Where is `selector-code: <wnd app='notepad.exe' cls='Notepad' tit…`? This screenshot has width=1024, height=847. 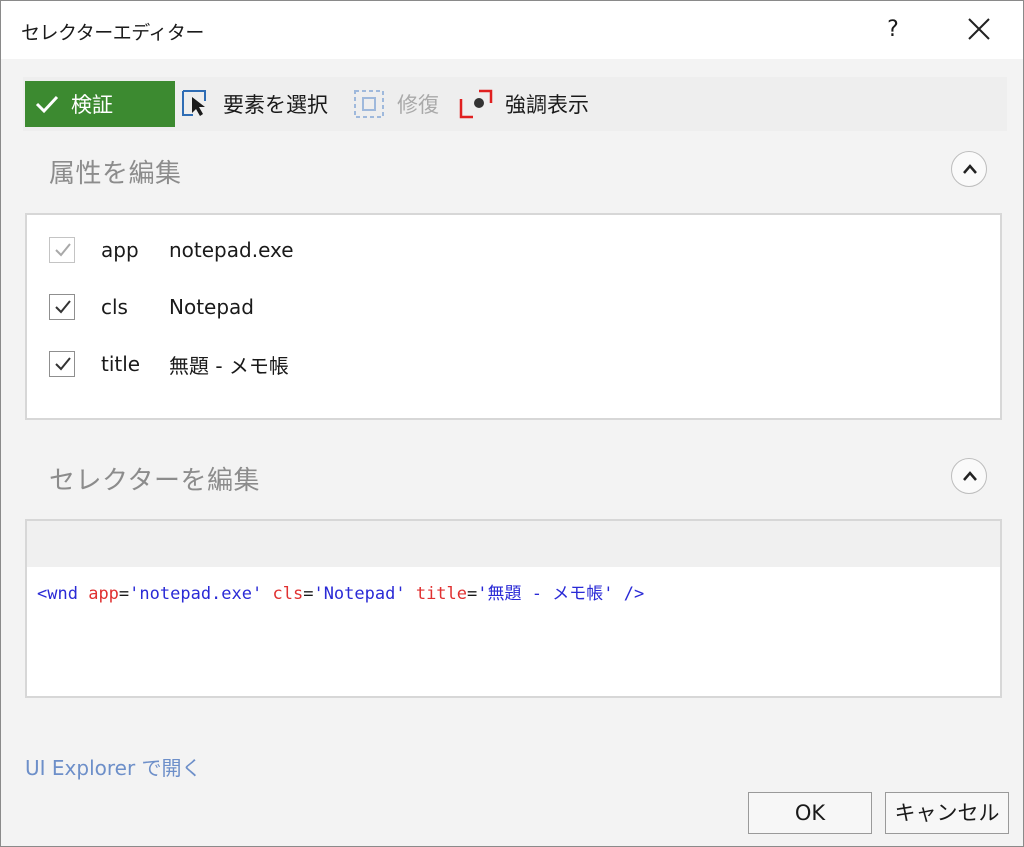 selector-code: <wnd app='notepad.exe' cls='Notepad' tit… is located at coordinates (340, 591).